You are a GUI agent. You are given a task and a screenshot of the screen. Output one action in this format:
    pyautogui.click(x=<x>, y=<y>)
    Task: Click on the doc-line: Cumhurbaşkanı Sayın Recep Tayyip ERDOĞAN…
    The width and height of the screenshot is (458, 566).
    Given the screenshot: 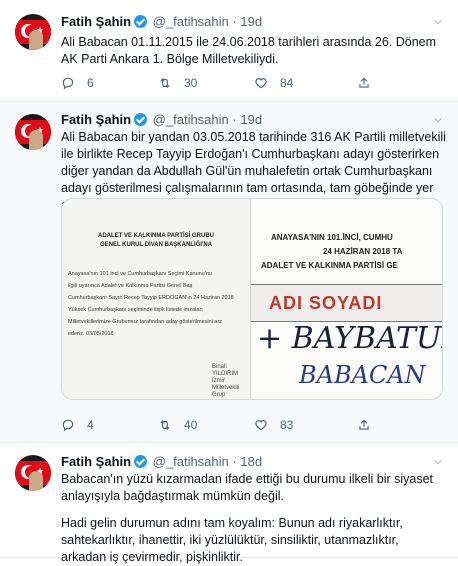 What is the action you would take?
    pyautogui.click(x=151, y=298)
    